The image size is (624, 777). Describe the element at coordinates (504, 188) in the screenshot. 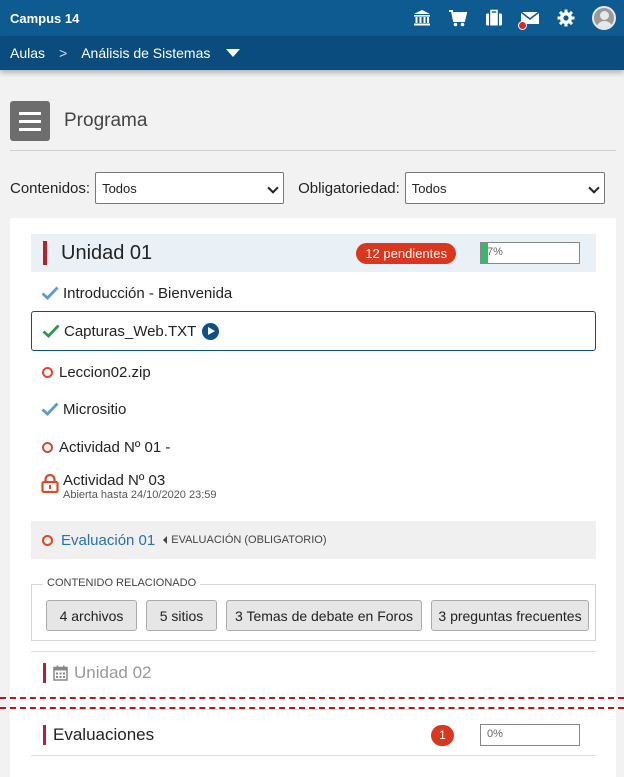

I see `required-filter-select: Todos` at that location.